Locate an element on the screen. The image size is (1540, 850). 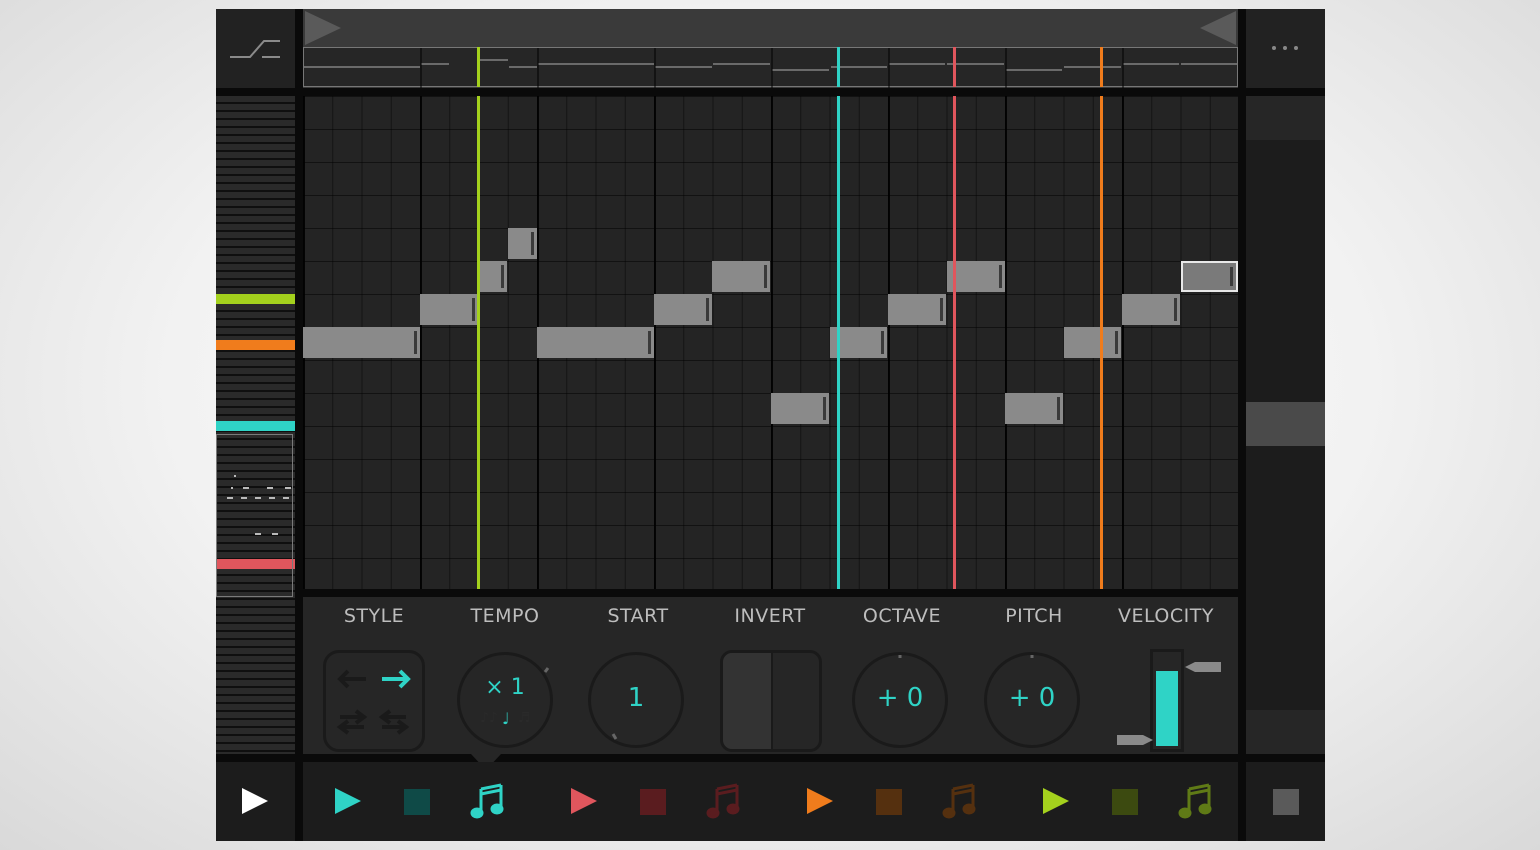
playhead-lime is located at coordinates (478, 342).